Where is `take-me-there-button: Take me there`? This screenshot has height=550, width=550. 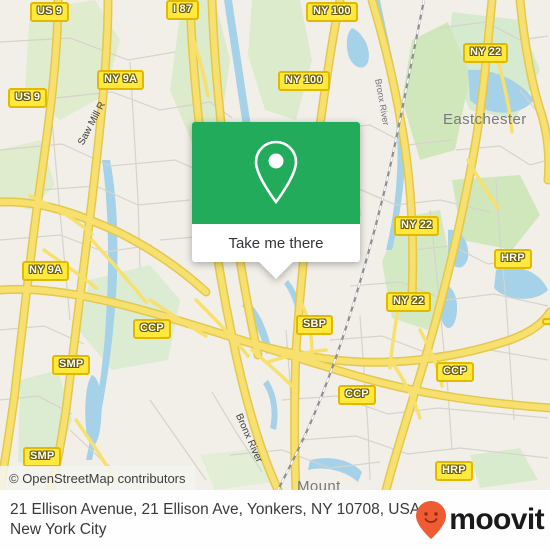
take-me-there-button: Take me there is located at coordinates (276, 243).